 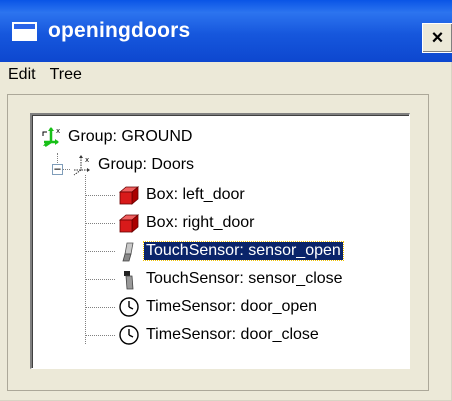 What do you see at coordinates (51, 137) in the screenshot?
I see `group-axes-green-icon: x` at bounding box center [51, 137].